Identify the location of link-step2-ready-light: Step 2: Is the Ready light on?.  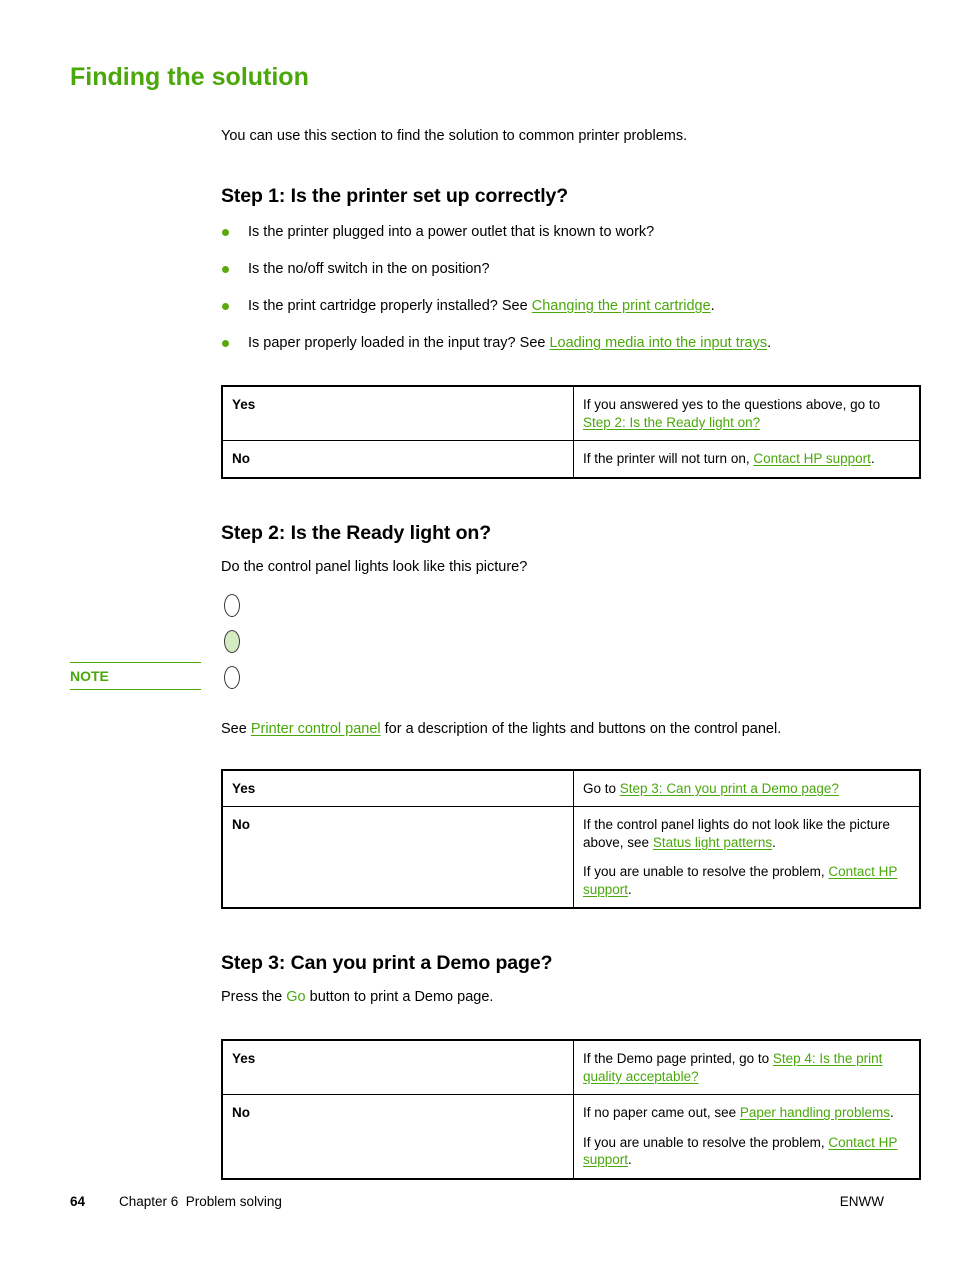
(671, 422).